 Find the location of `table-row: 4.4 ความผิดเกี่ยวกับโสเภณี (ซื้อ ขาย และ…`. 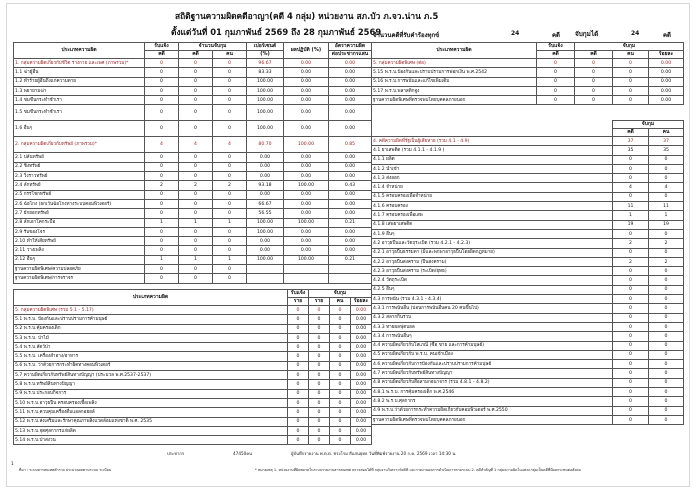

table-row: 4.4 ความผิดเกี่ยวกับโสเภณี (ซื้อ ขาย และ… is located at coordinates (527, 345).